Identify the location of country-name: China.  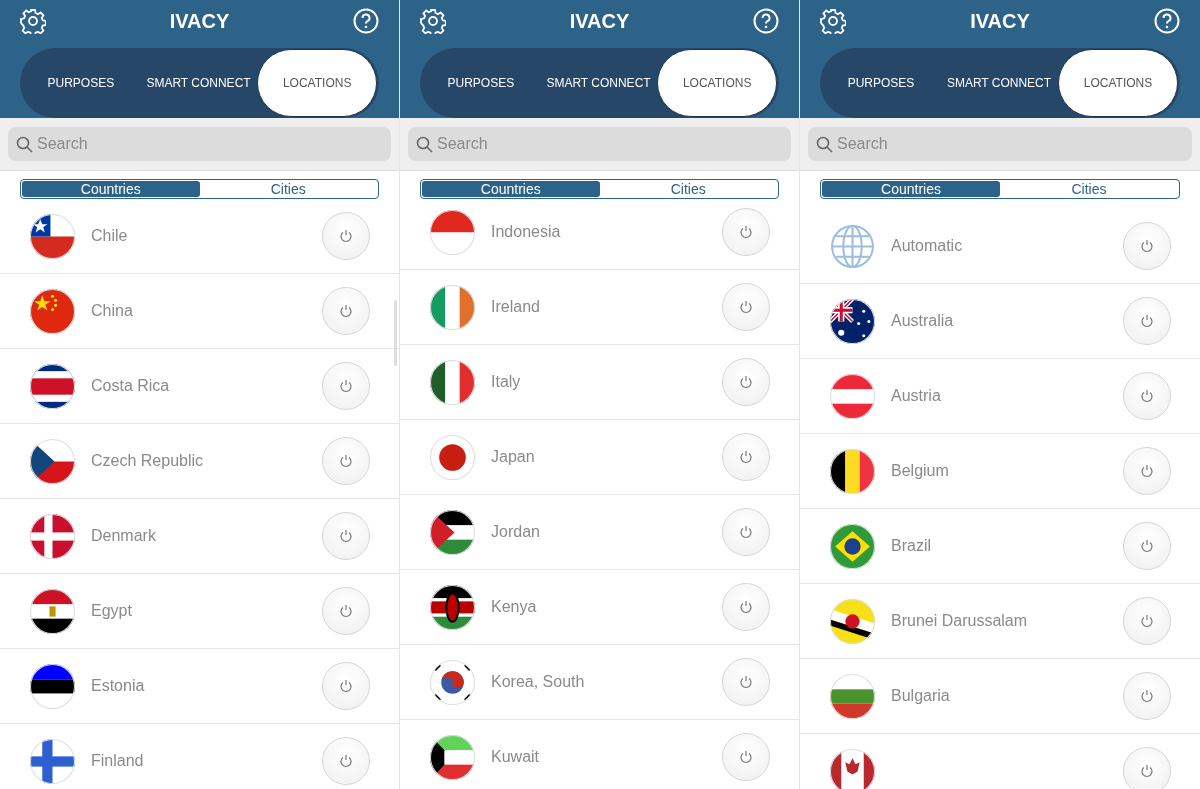
(112, 311).